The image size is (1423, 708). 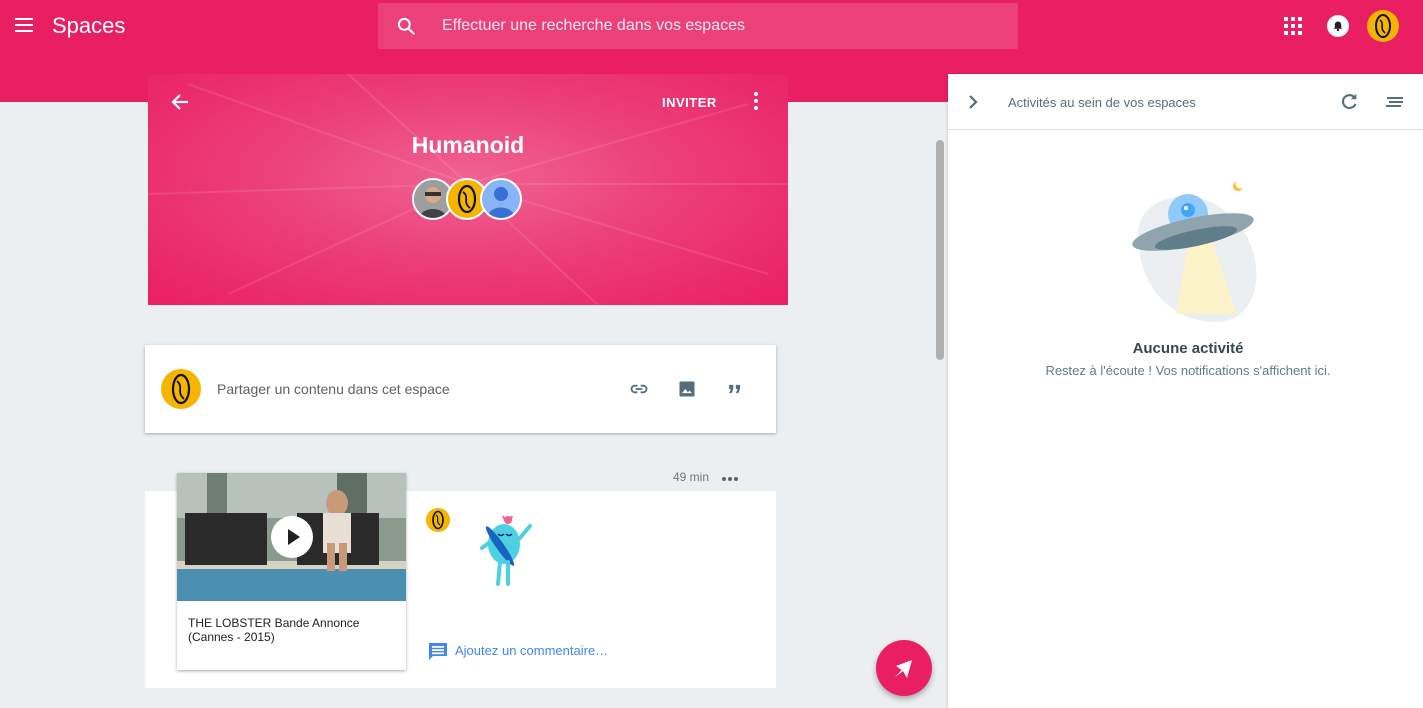 I want to click on post-author-avatar, so click(x=438, y=520).